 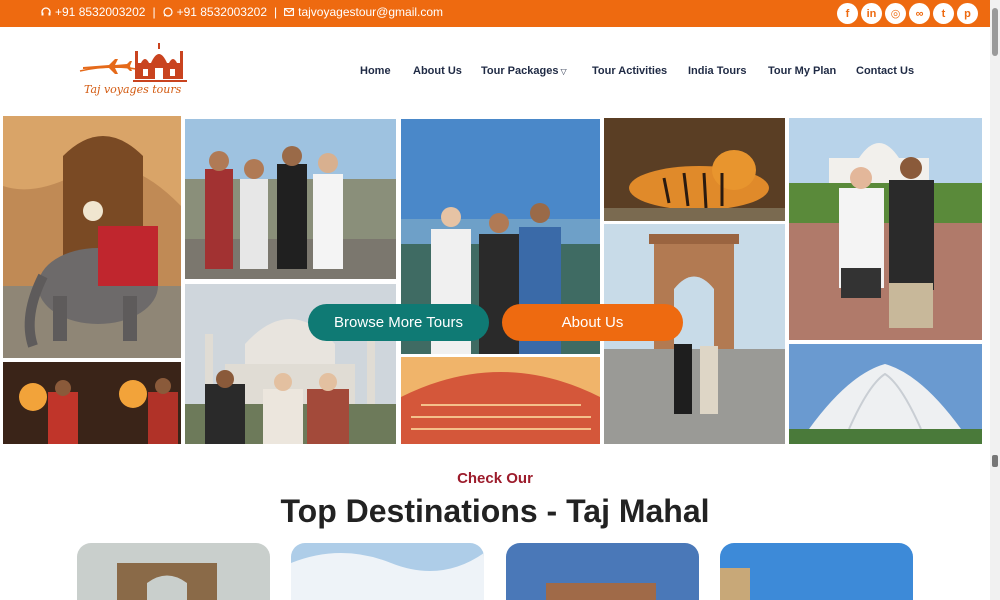 What do you see at coordinates (871, 13) in the screenshot?
I see `linkedin-icon: in` at bounding box center [871, 13].